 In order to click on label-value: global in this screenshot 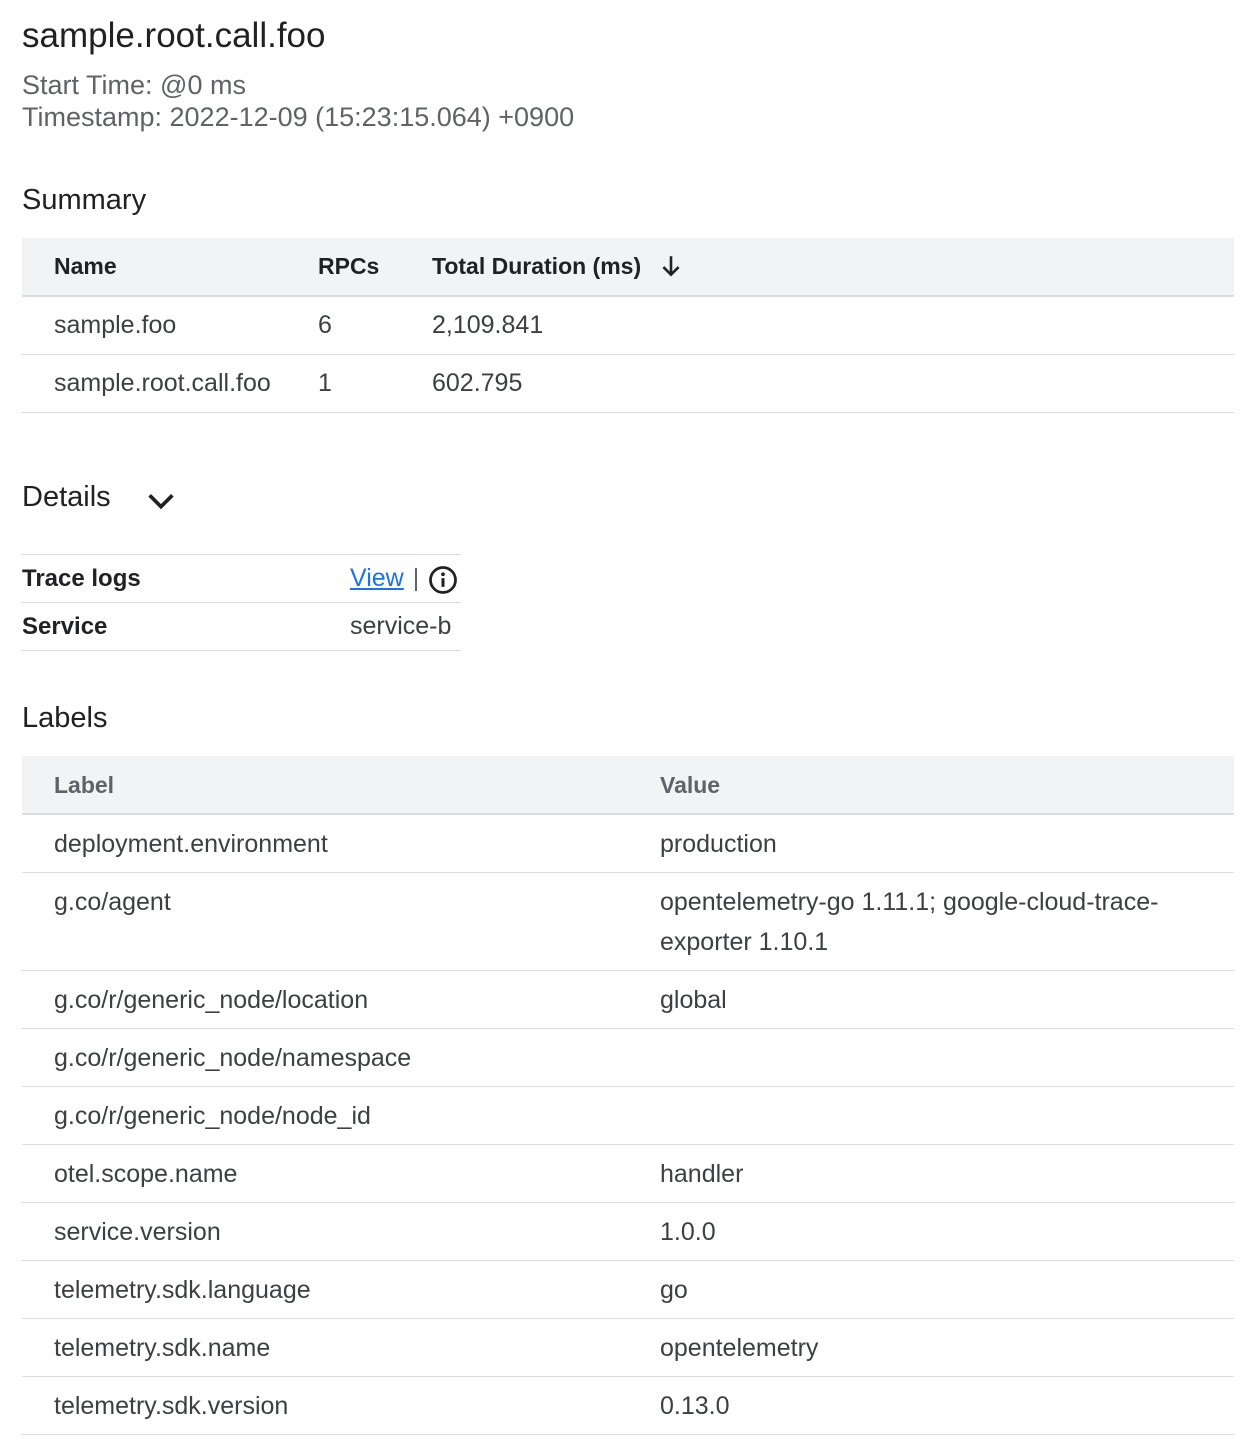, I will do `click(693, 1000)`.